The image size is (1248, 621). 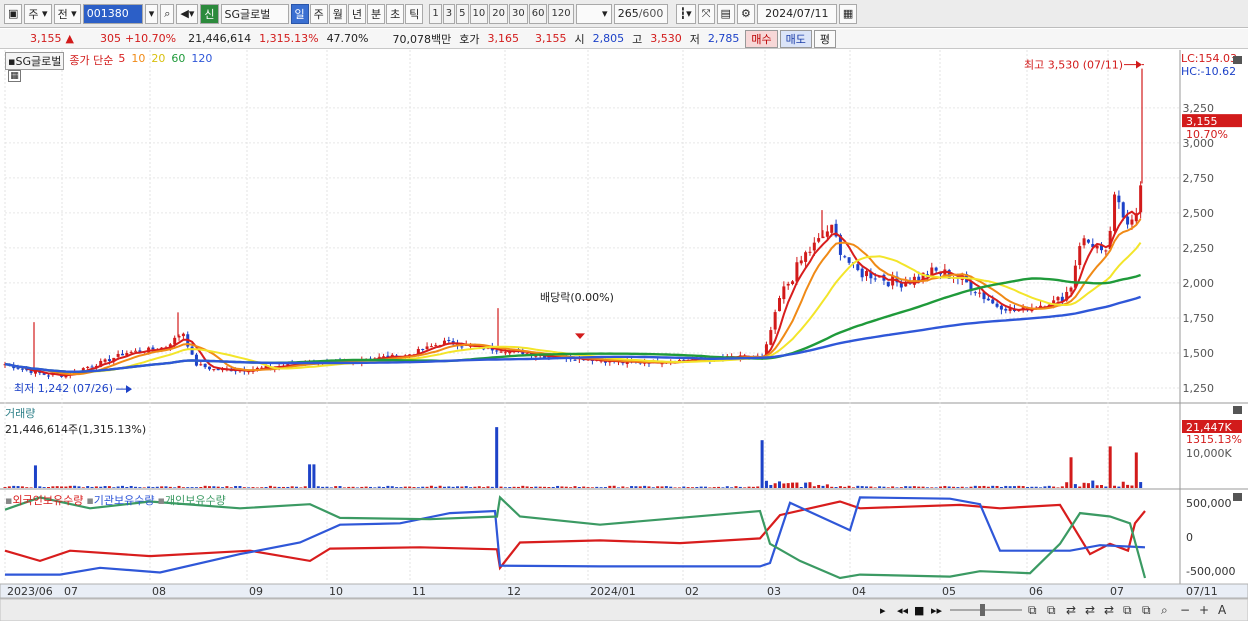 I want to click on price-tick: 1,250, so click(x=1199, y=388).